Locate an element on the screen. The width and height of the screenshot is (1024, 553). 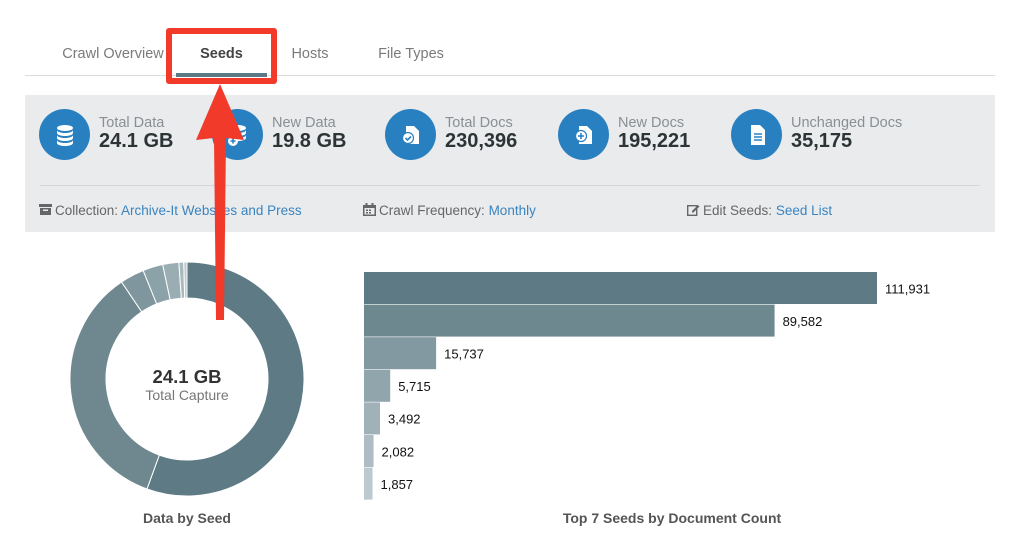
bar-value-label: 2,082 is located at coordinates (398, 451).